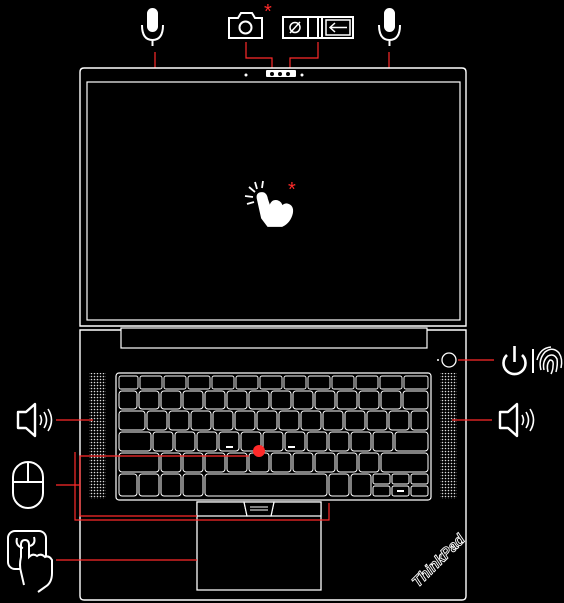 The image size is (564, 603). I want to click on power-button-icon, so click(514, 361).